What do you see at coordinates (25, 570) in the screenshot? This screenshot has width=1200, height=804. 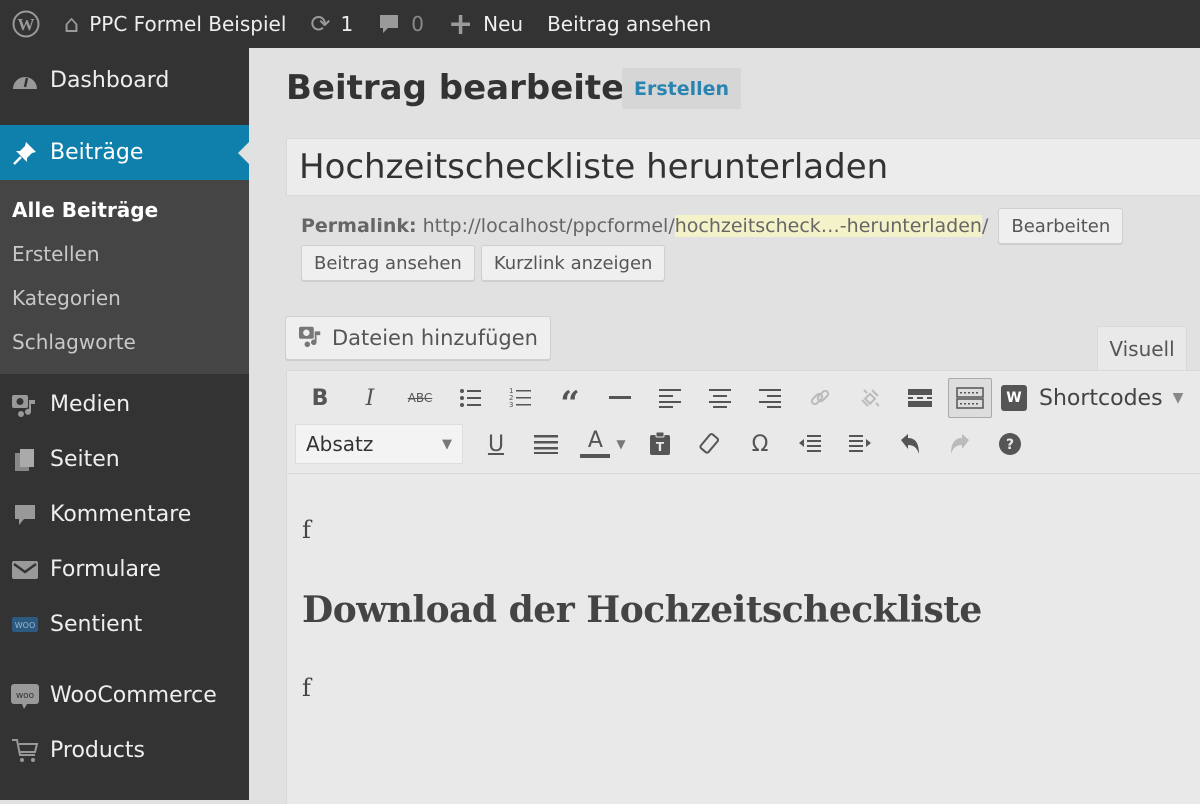 I see `mail-icon` at bounding box center [25, 570].